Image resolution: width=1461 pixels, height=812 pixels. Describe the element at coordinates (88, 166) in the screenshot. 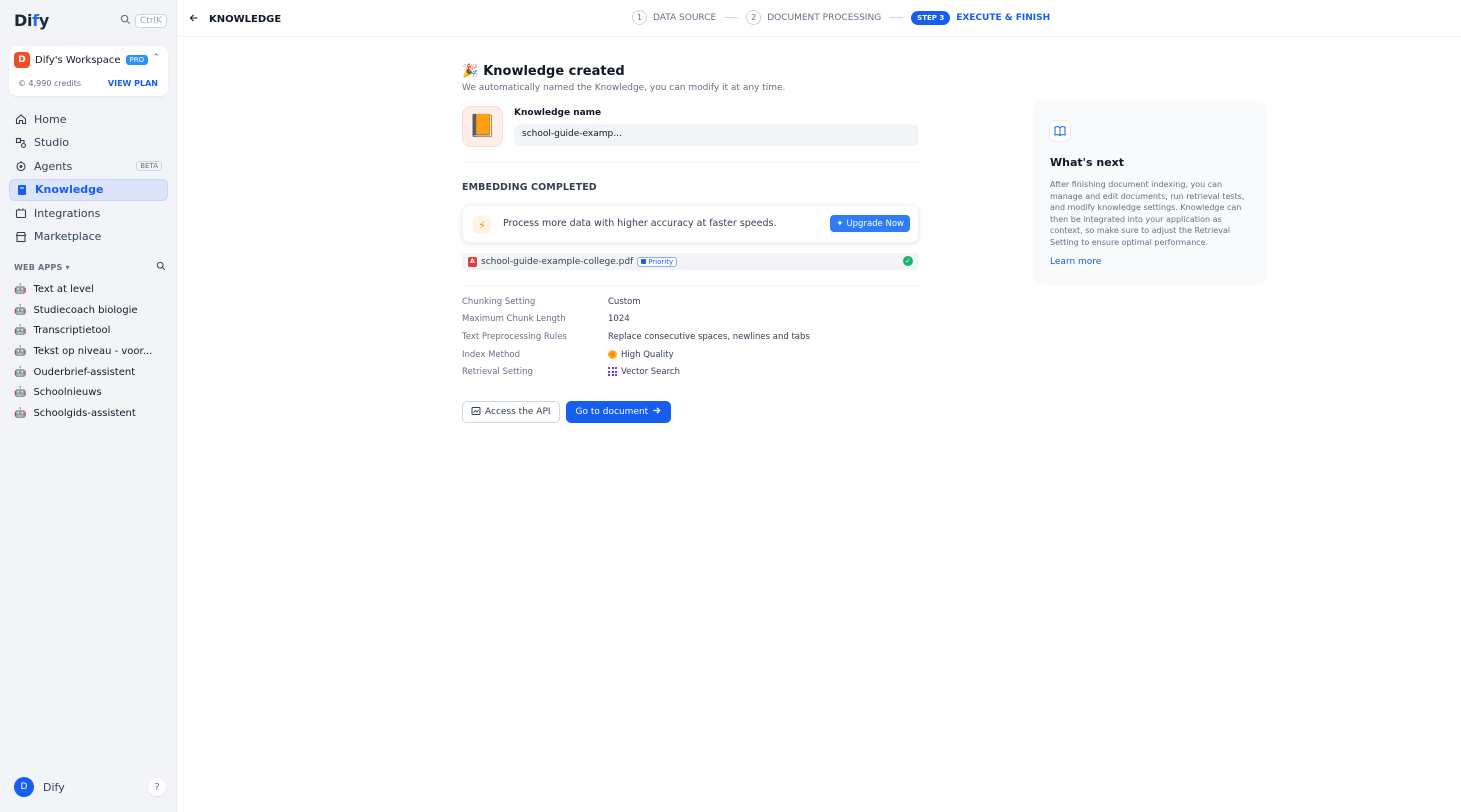

I see `nav-item-agents: Agents BETA` at that location.